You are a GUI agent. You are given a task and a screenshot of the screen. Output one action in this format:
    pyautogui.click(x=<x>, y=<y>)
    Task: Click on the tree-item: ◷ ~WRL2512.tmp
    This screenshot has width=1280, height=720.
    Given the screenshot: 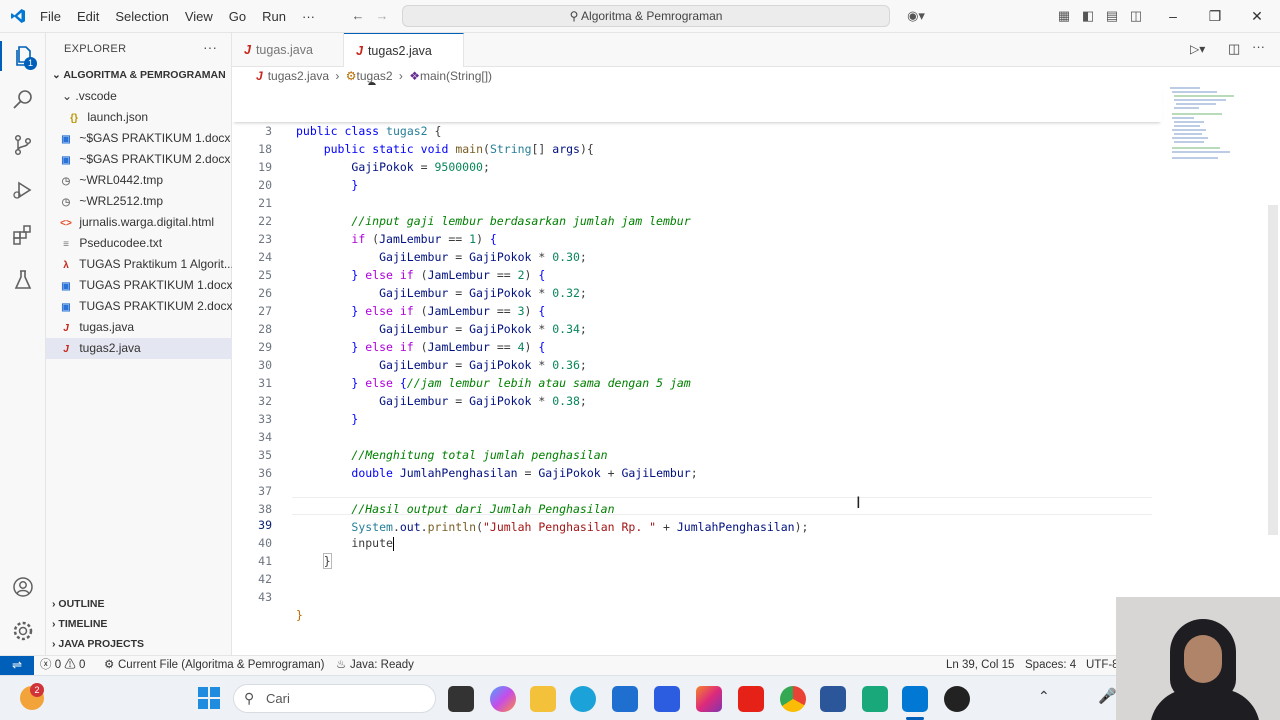 What is the action you would take?
    pyautogui.click(x=139, y=201)
    